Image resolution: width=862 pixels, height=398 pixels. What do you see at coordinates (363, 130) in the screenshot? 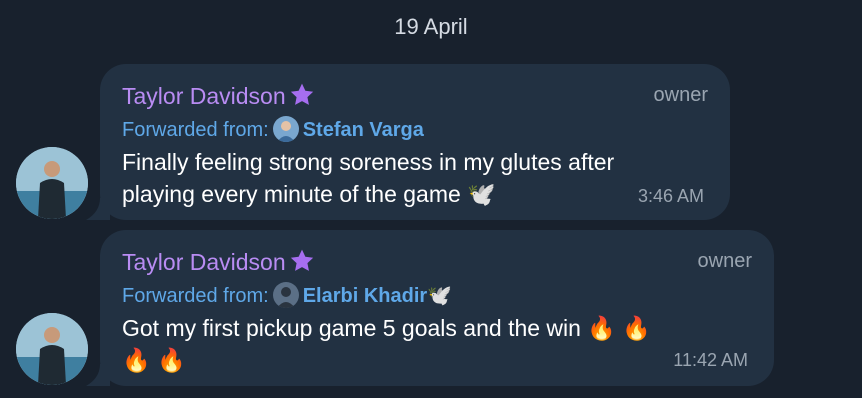
I see `forwarded-name: Stefan Varga` at bounding box center [363, 130].